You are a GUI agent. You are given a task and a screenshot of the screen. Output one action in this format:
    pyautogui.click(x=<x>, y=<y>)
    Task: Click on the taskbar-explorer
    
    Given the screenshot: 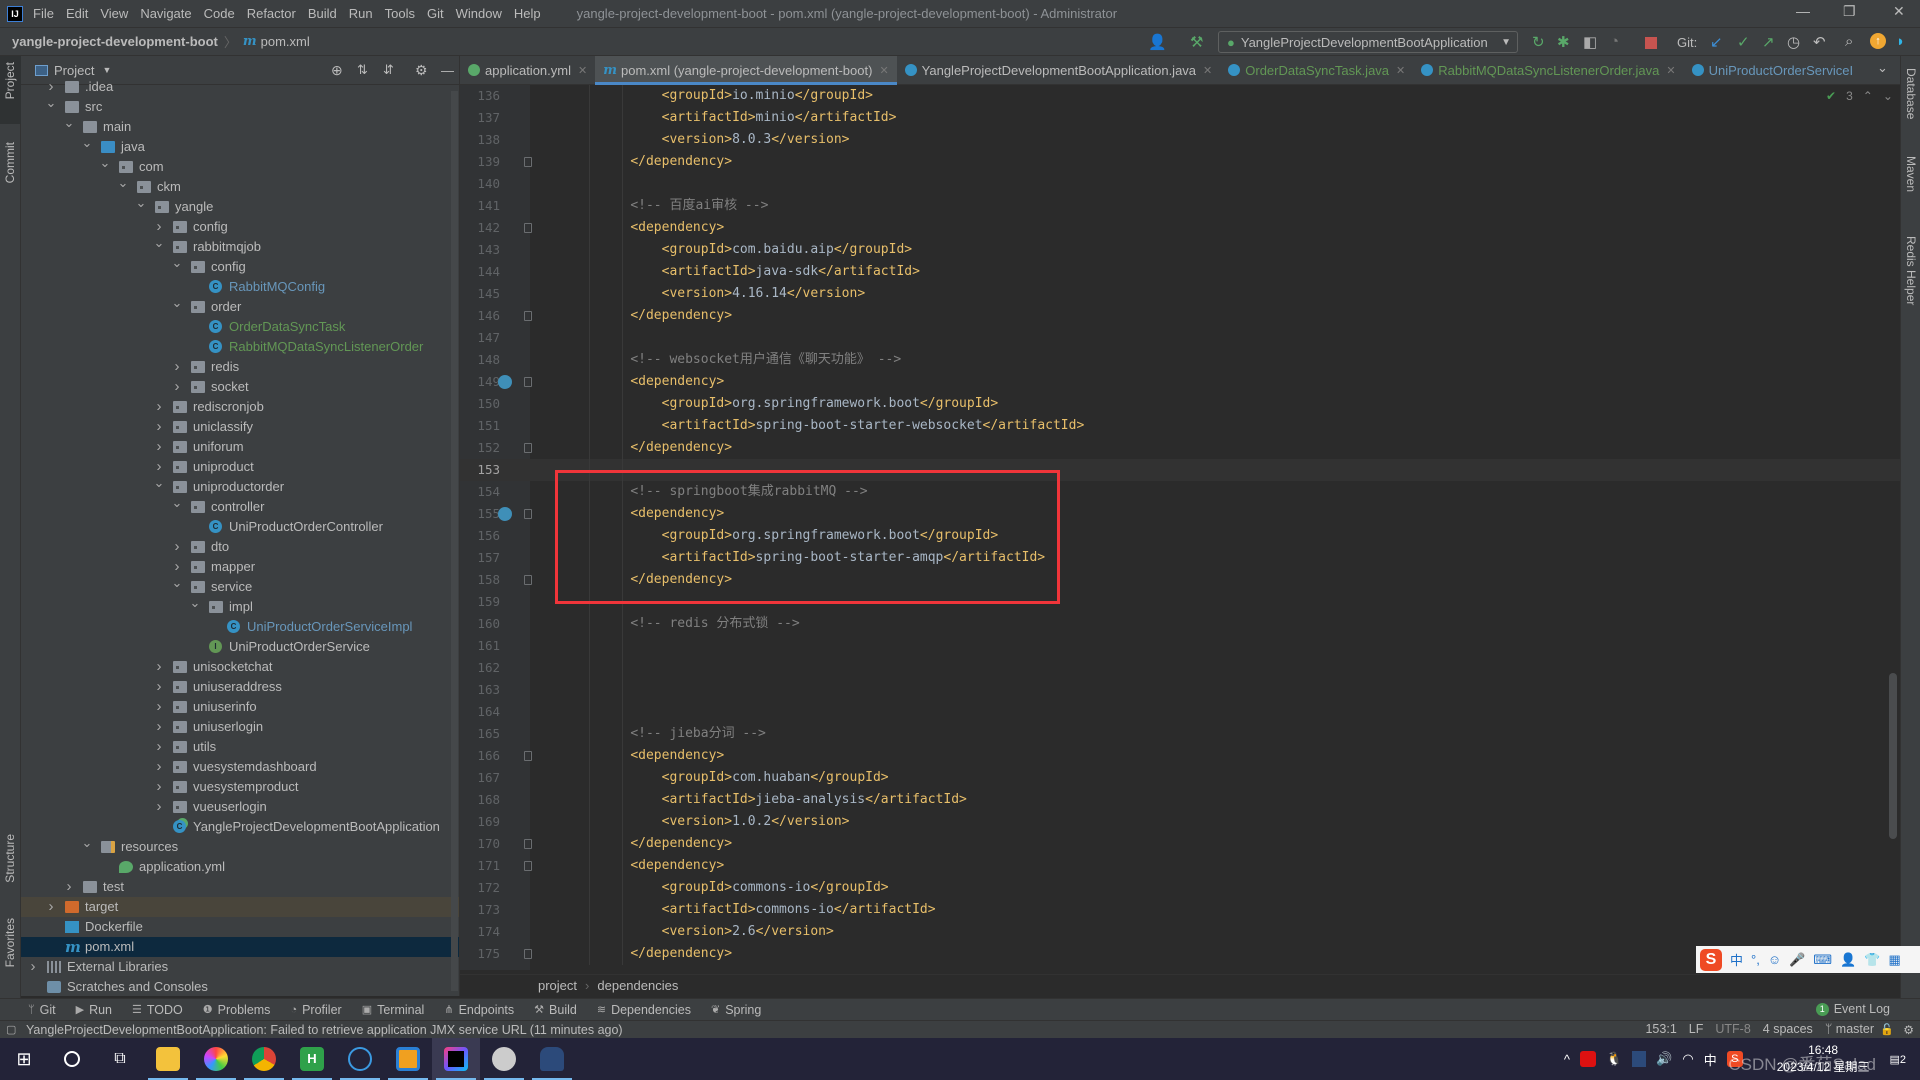 What is the action you would take?
    pyautogui.click(x=168, y=1059)
    